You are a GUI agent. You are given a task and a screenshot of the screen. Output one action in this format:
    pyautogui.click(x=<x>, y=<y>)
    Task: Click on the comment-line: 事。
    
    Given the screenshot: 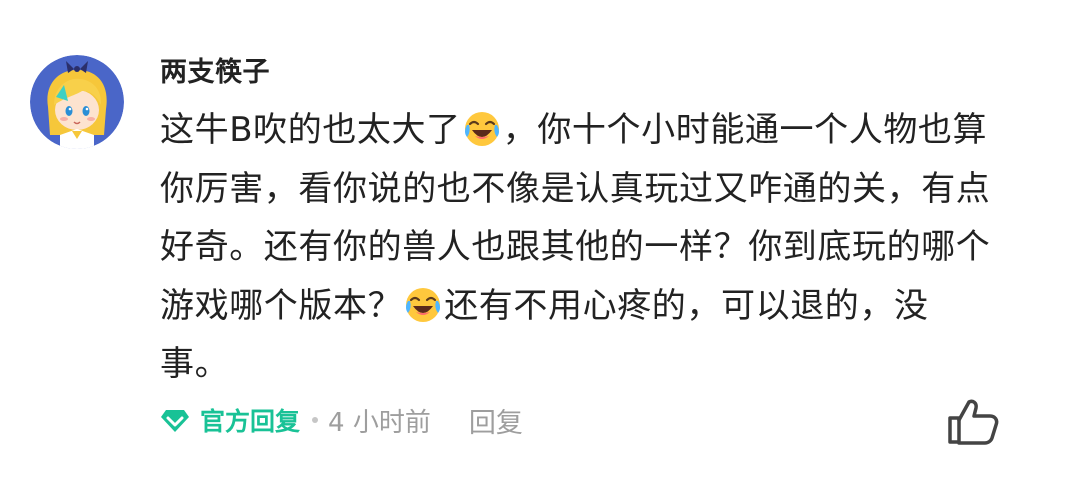 What is the action you would take?
    pyautogui.click(x=600, y=364)
    